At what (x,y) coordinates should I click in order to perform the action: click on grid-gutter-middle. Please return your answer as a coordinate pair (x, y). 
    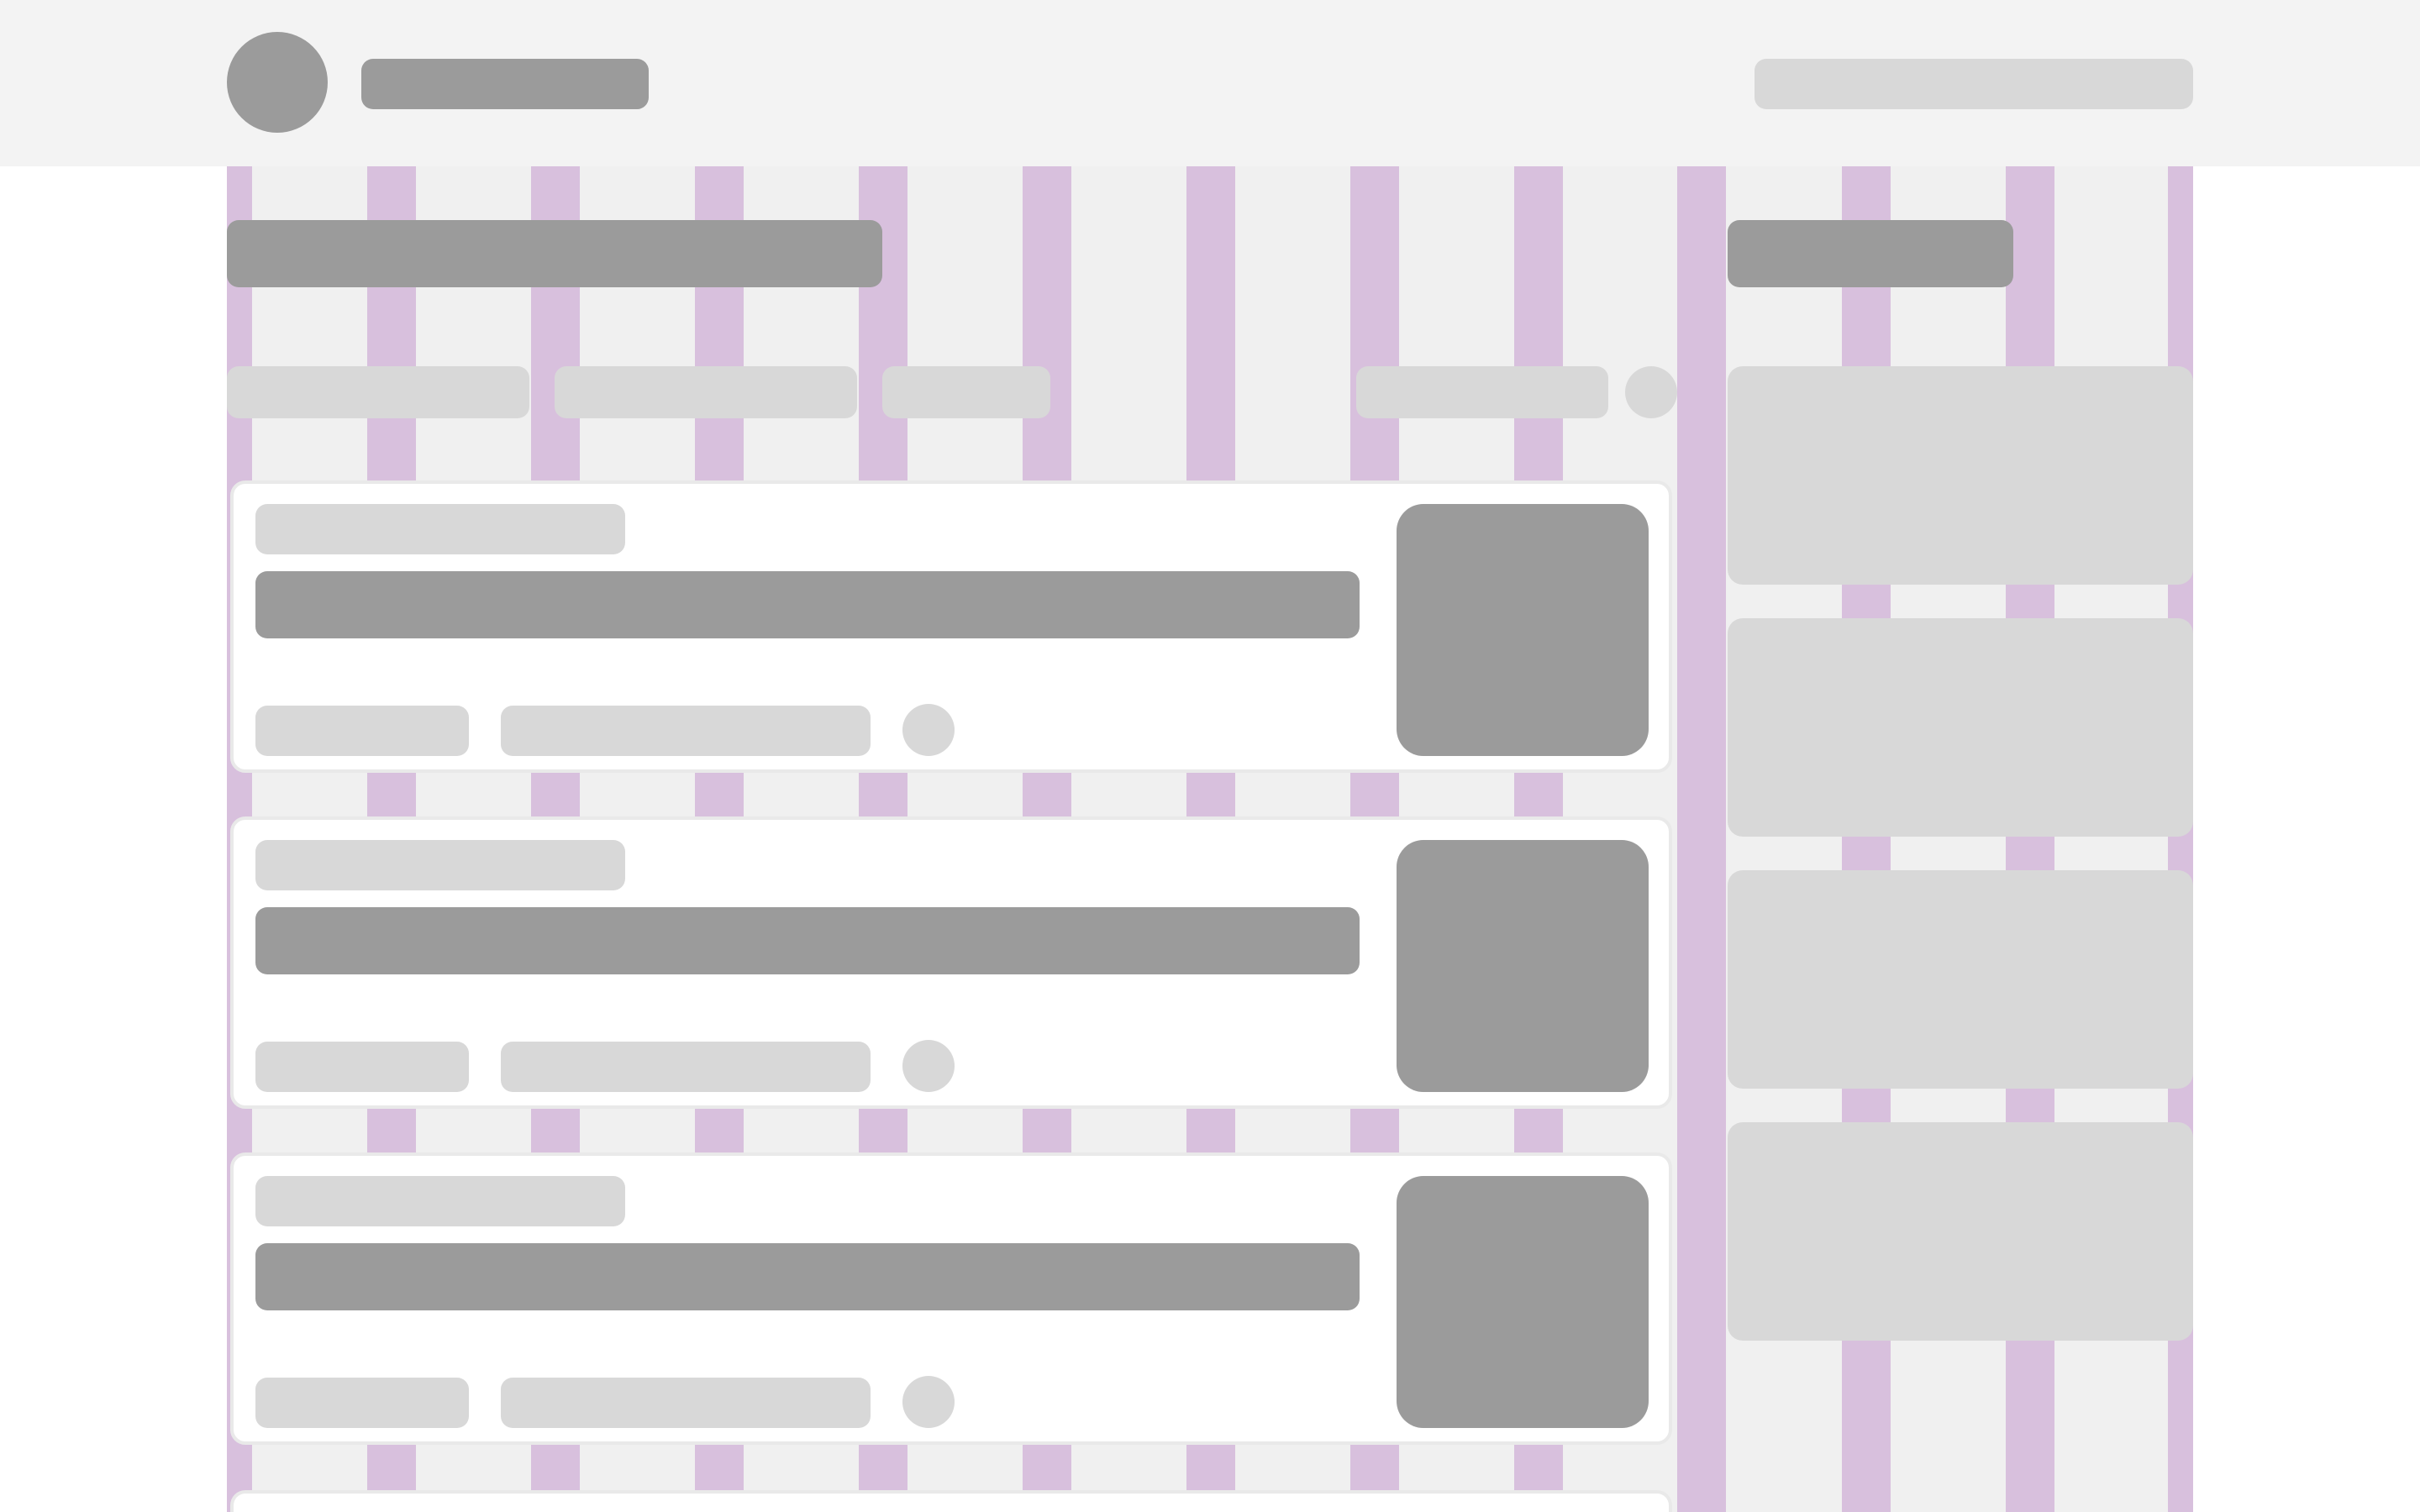
    Looking at the image, I should click on (1701, 839).